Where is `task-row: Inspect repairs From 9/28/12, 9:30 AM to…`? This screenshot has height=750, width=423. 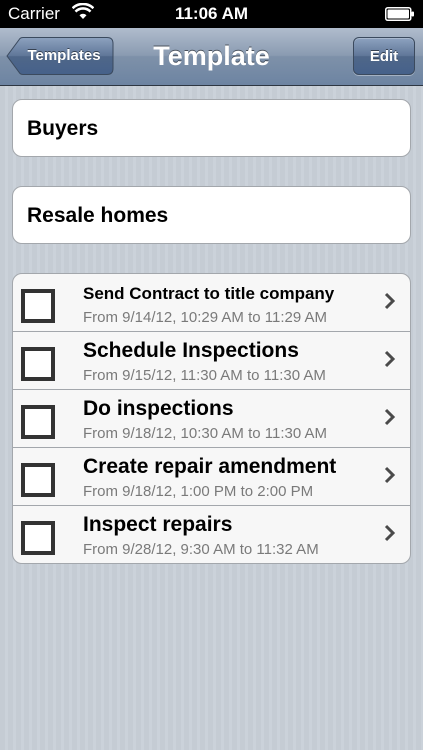 task-row: Inspect repairs From 9/28/12, 9:30 AM to… is located at coordinates (211, 534).